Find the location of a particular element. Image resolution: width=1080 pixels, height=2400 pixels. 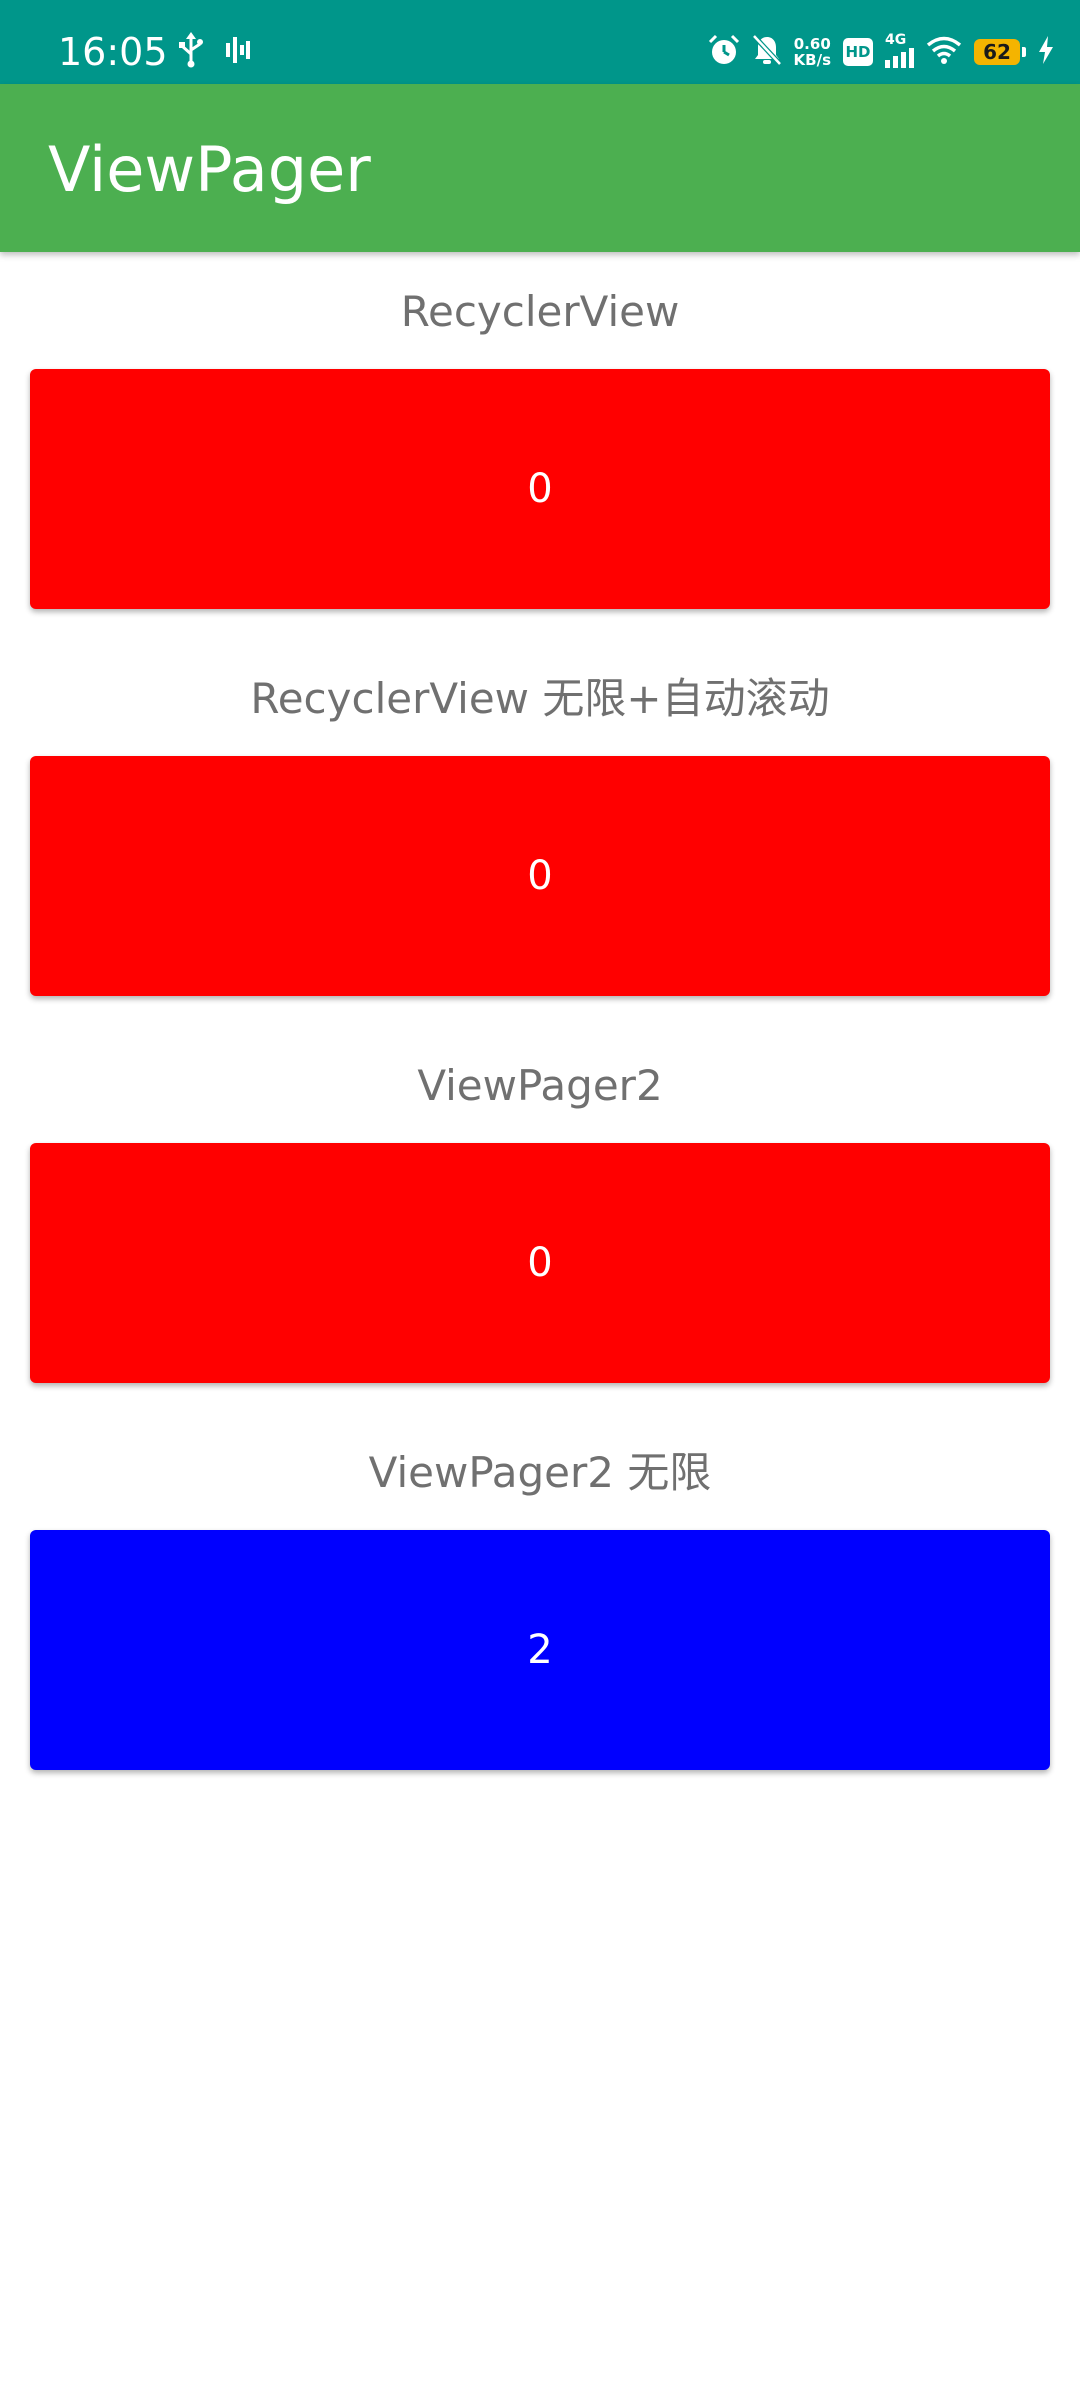

pager-viewpager2-infinite: 2 is located at coordinates (540, 1650).